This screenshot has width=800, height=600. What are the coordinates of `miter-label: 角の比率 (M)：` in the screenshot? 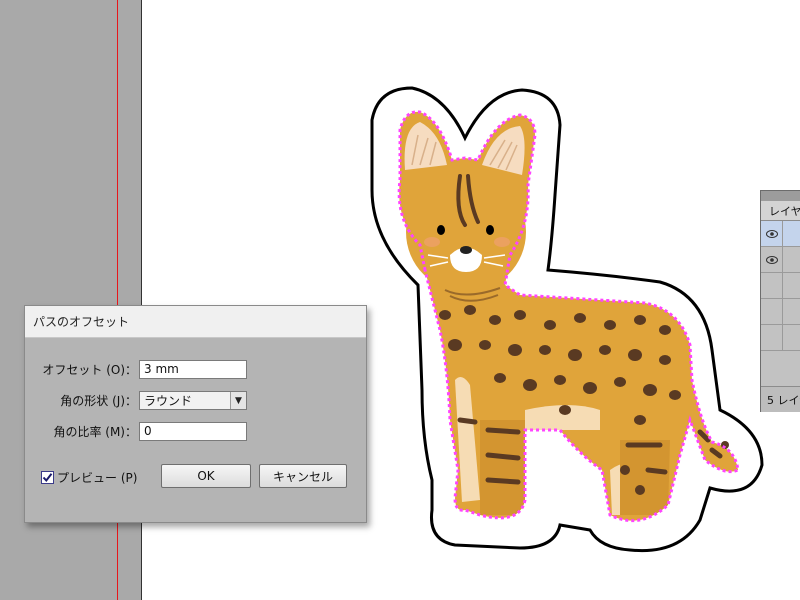 It's located at (95, 432).